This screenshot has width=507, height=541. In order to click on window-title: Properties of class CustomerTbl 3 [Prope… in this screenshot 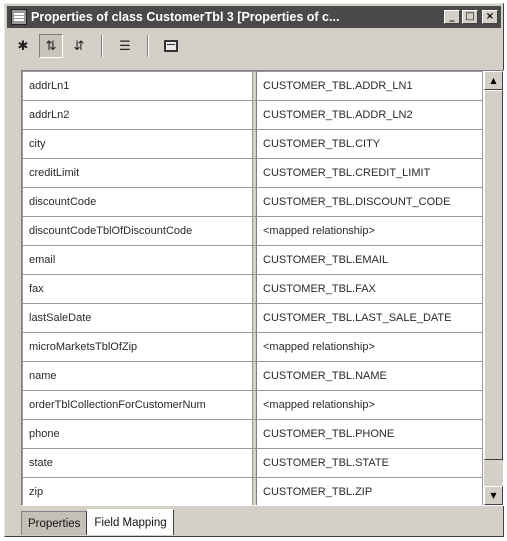, I will do `click(185, 17)`.